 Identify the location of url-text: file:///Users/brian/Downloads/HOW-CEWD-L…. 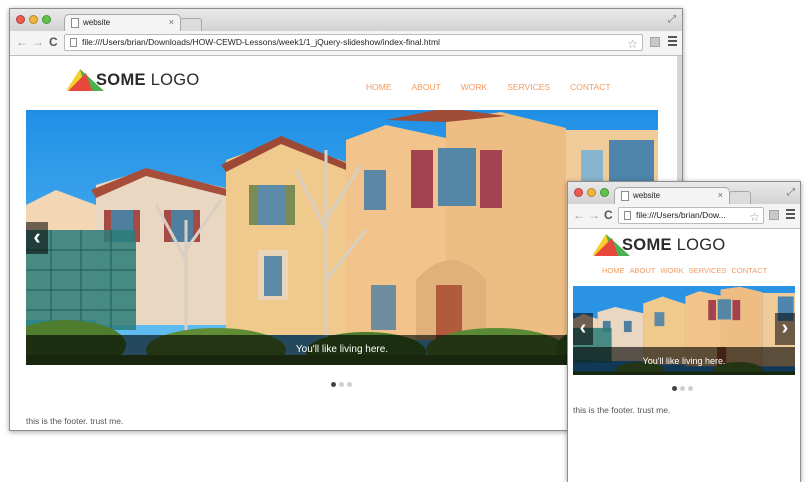
(261, 42).